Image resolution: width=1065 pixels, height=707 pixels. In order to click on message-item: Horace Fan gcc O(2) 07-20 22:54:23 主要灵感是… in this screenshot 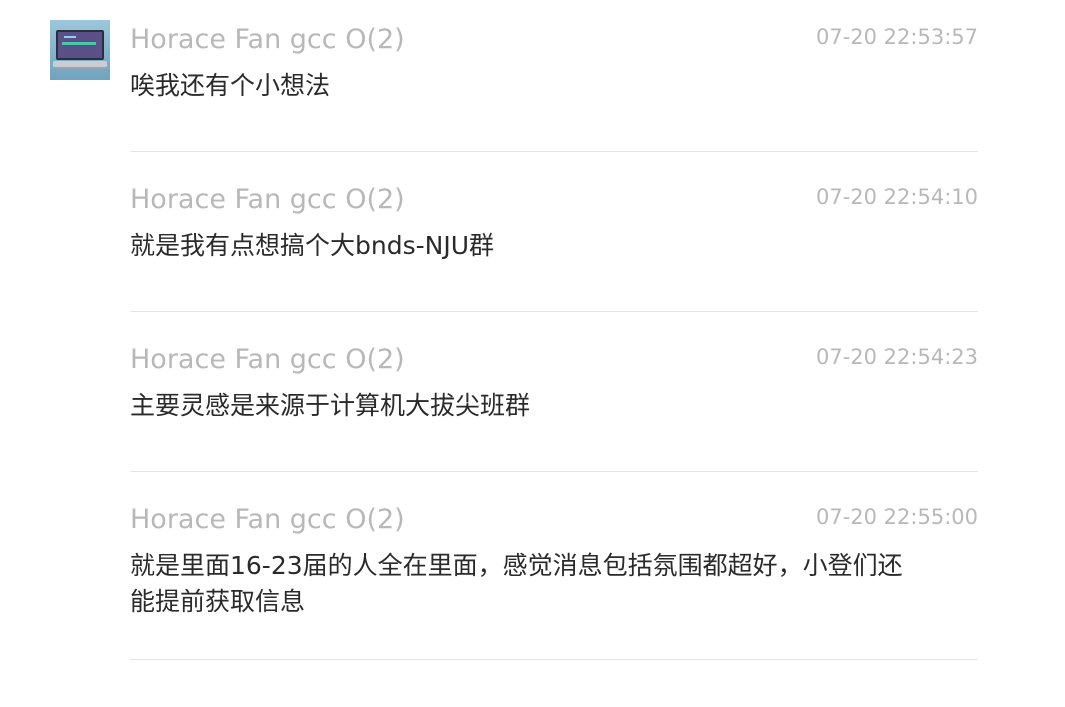, I will do `click(554, 385)`.